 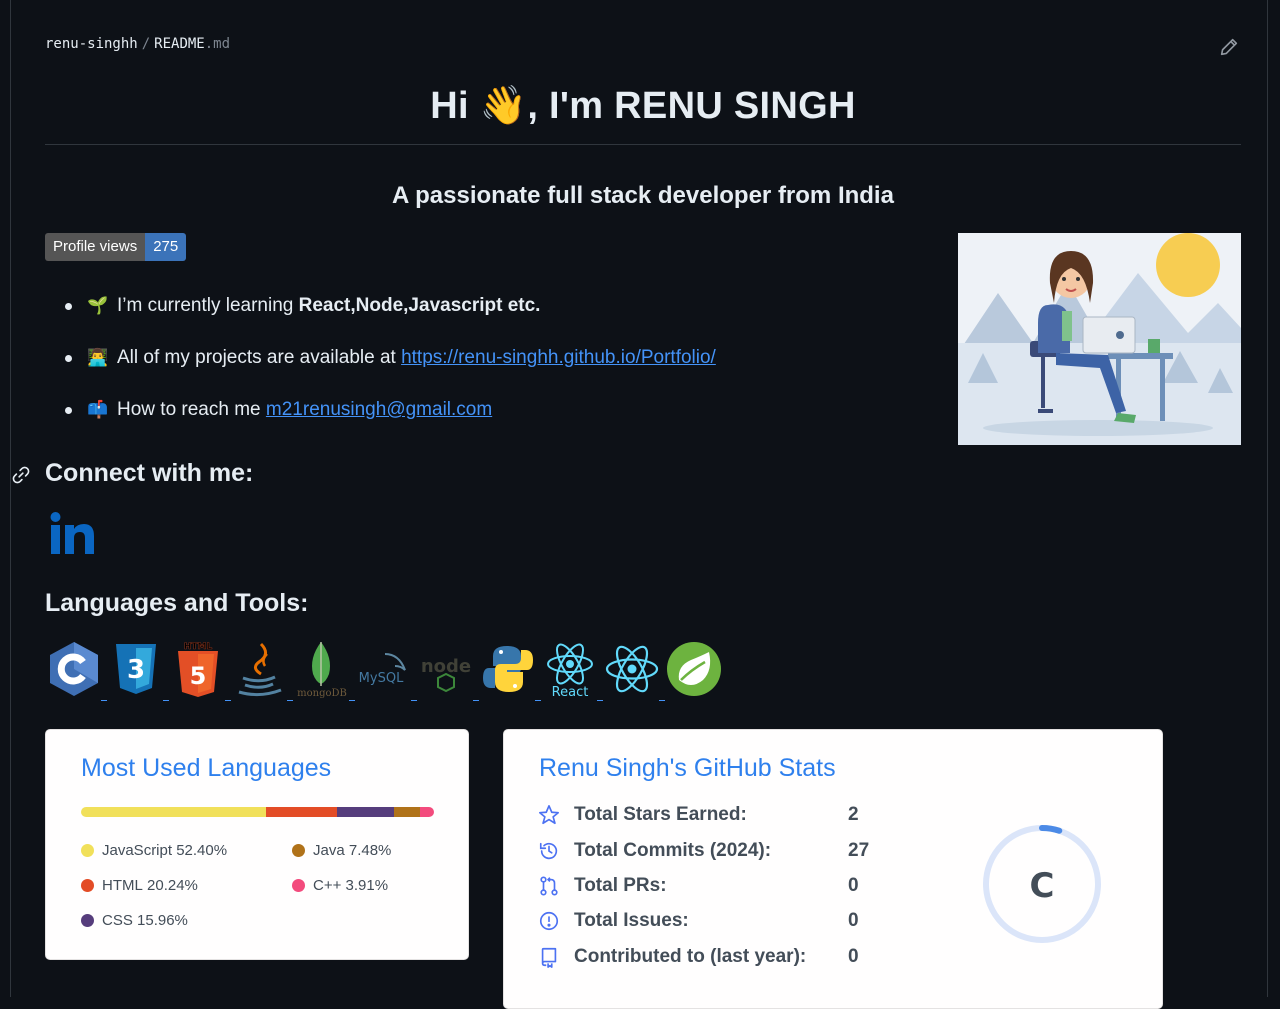 I want to click on seedling-emoji: 🌱, so click(x=98, y=305).